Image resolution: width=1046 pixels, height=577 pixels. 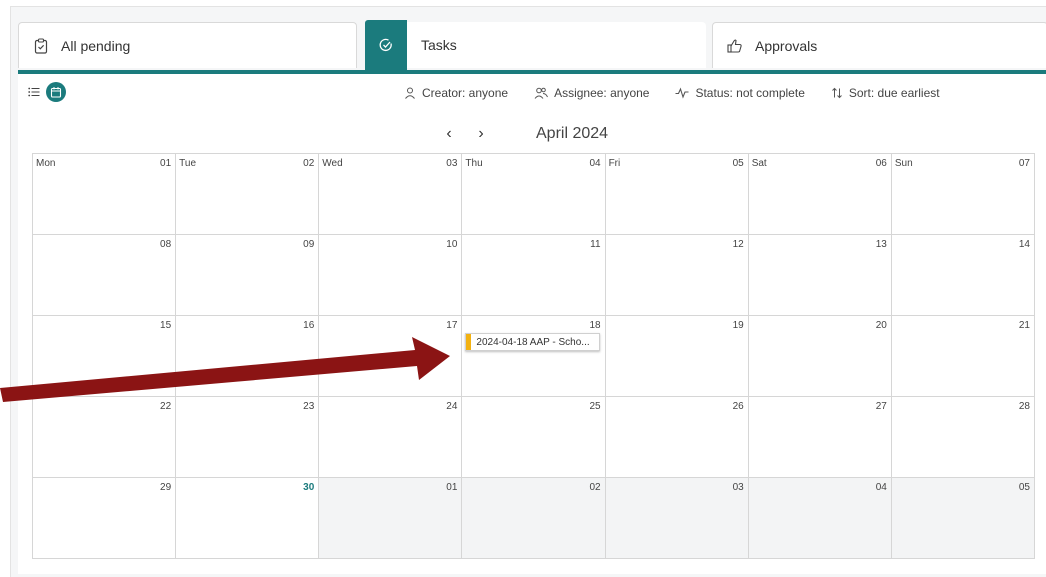 I want to click on creator-filter: Creator: anyone, so click(x=456, y=93).